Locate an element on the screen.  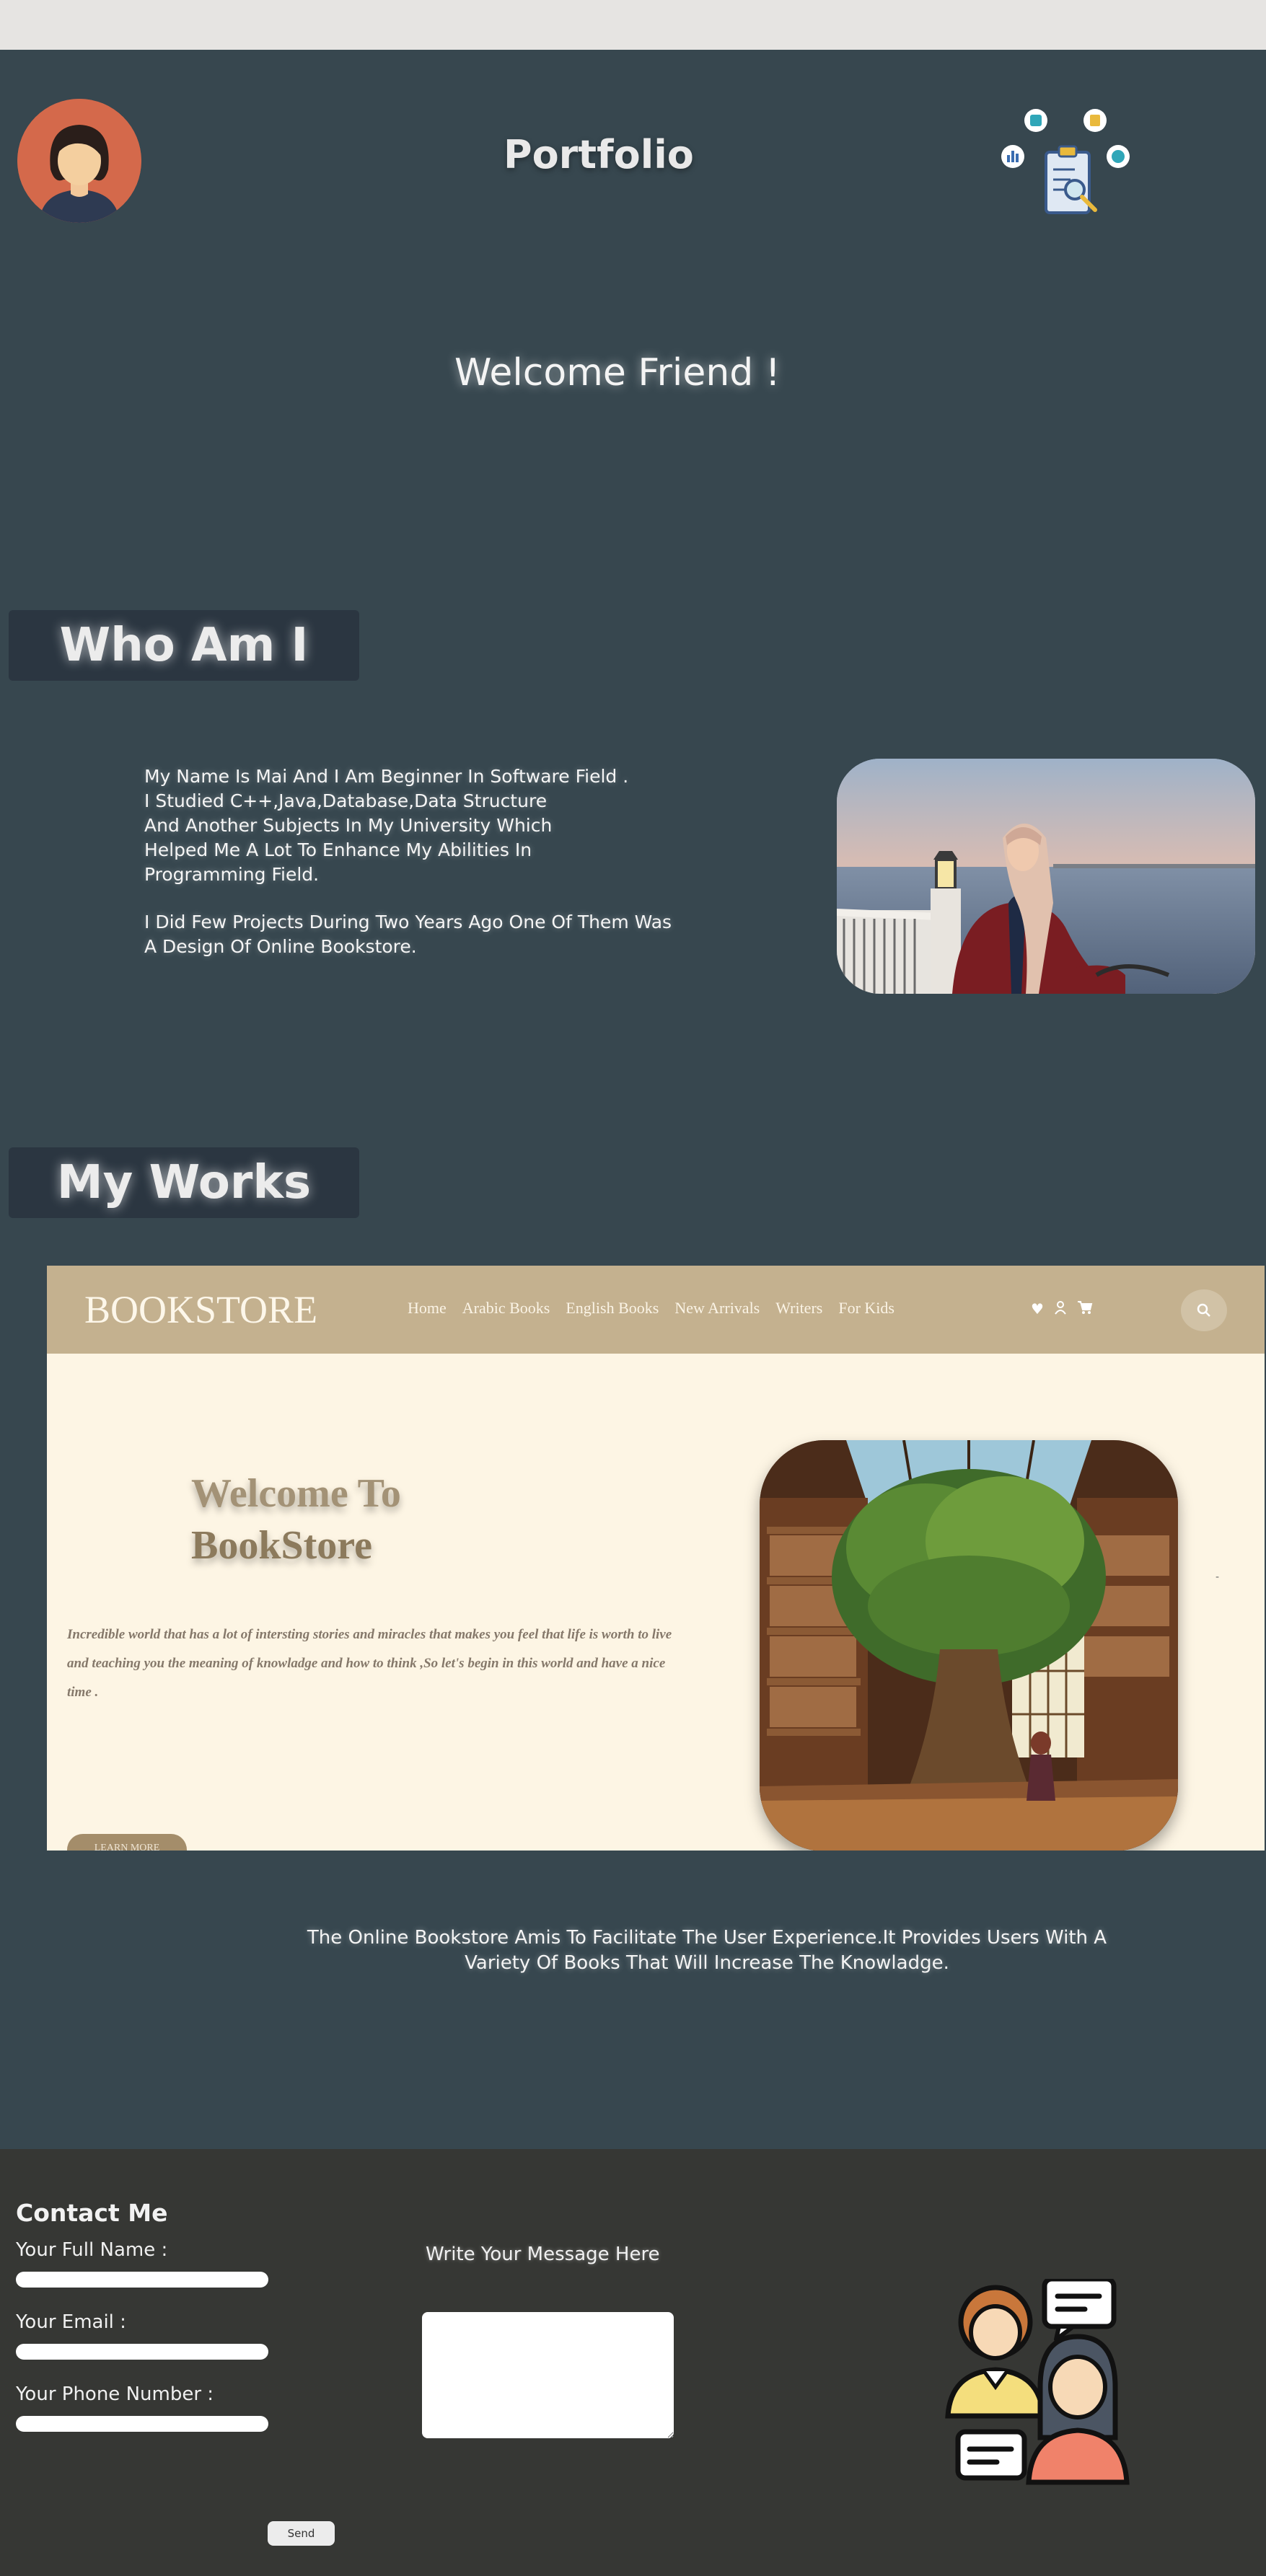
message-label: Write Your Message Here is located at coordinates (543, 2254).